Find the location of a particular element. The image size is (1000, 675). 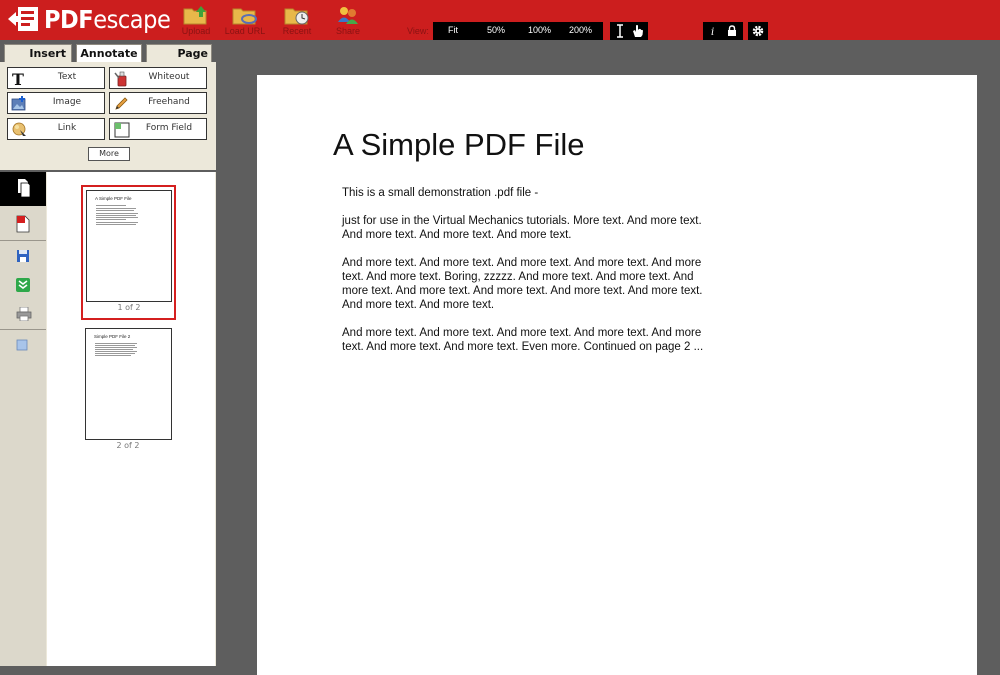

zoom-200-button: 200% is located at coordinates (580, 30).